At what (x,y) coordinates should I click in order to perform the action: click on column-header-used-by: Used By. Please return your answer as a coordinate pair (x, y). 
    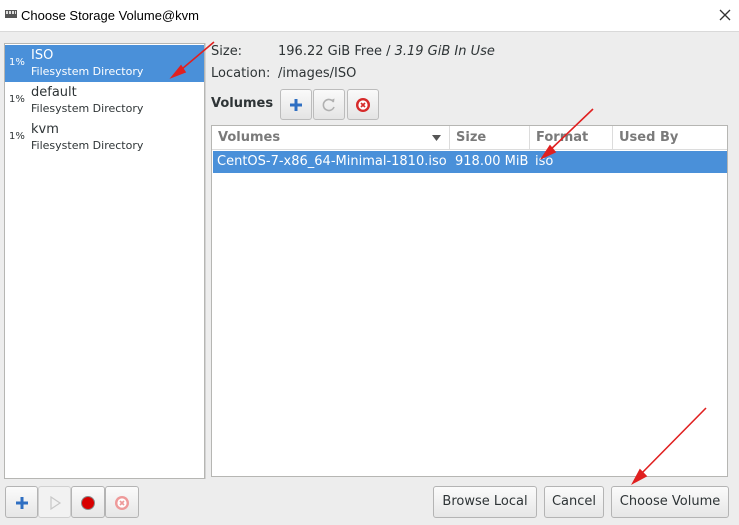
    Looking at the image, I should click on (670, 138).